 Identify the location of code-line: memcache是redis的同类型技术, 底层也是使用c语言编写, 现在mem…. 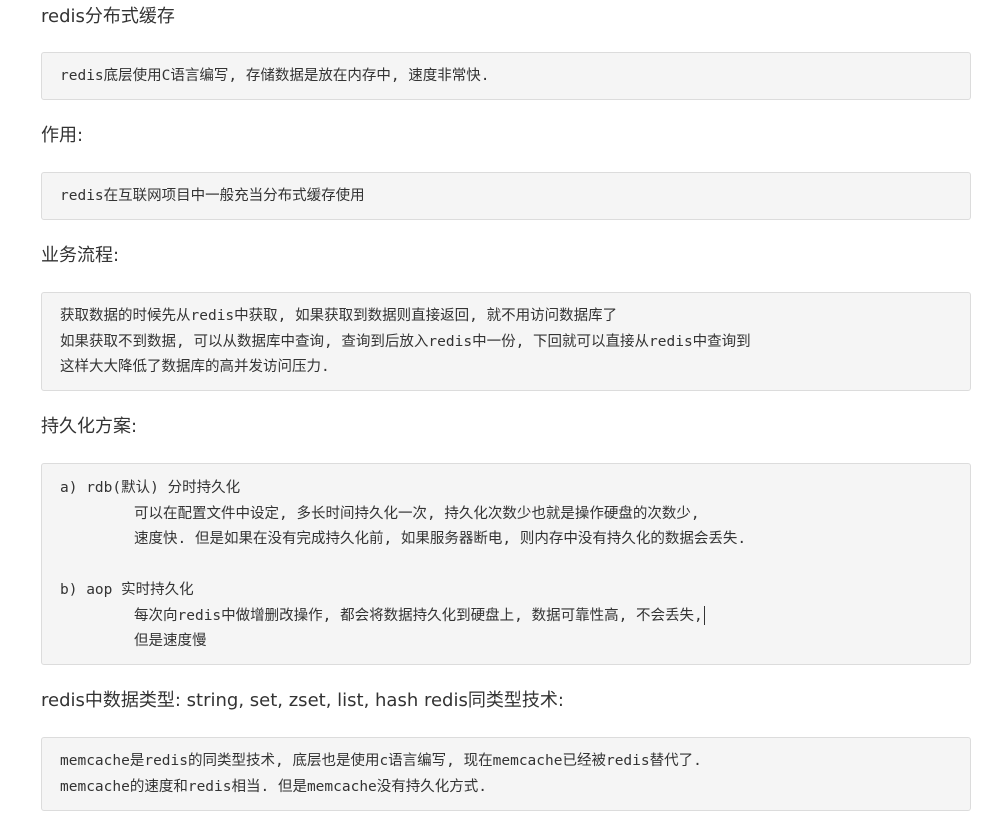
(381, 761).